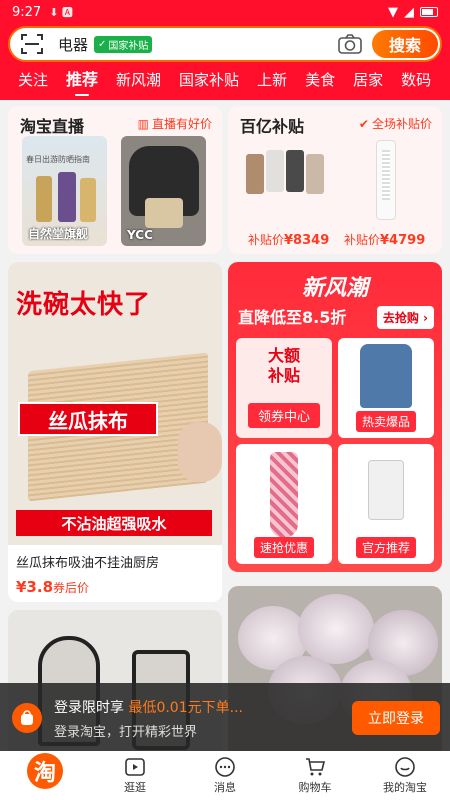 The image size is (450, 800). I want to click on tab-recommend: 推荐, so click(82, 84).